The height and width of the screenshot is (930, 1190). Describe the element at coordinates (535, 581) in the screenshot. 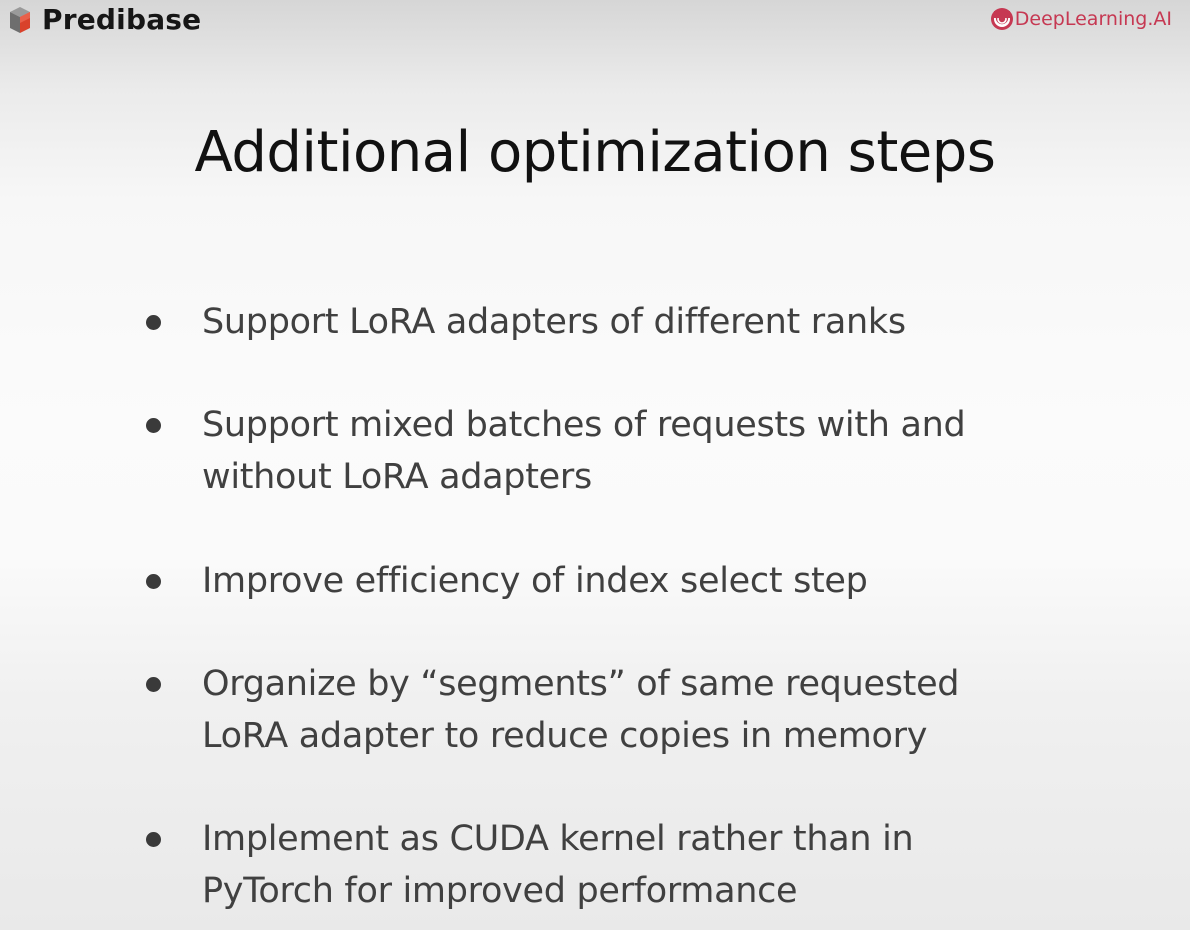

I see `bullet-text: Improve efficiency of index select step` at that location.